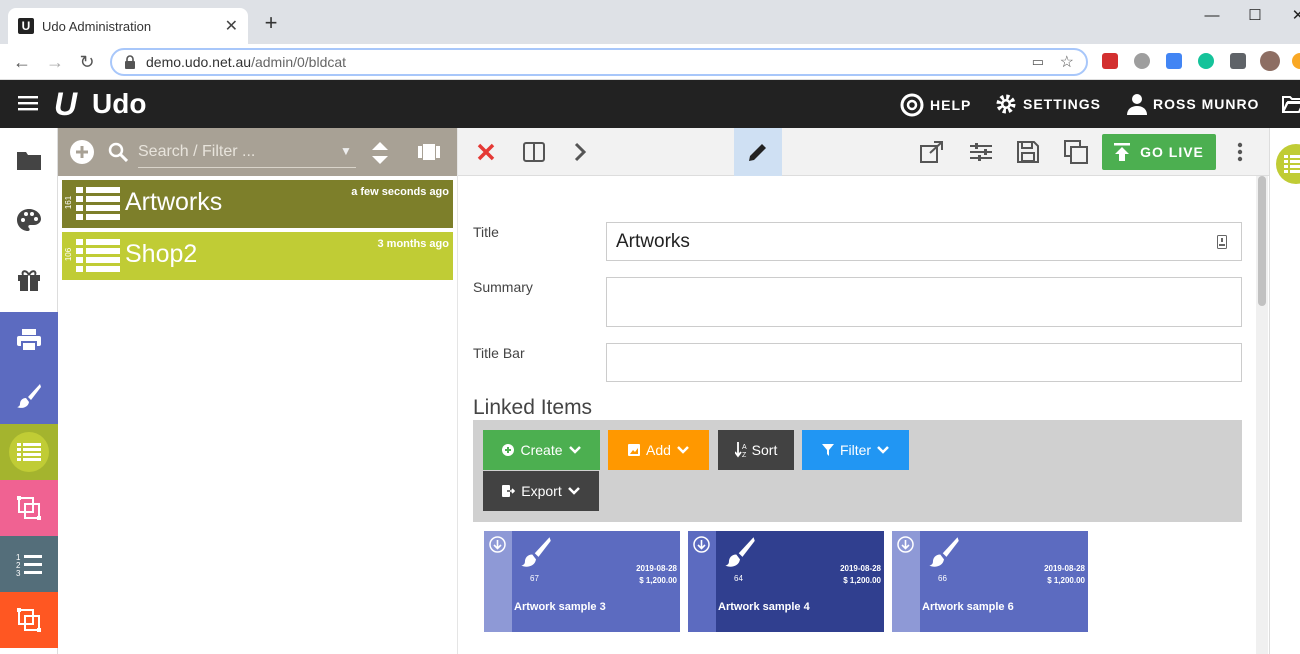  What do you see at coordinates (1270, 61) in the screenshot?
I see `profile-avatar` at bounding box center [1270, 61].